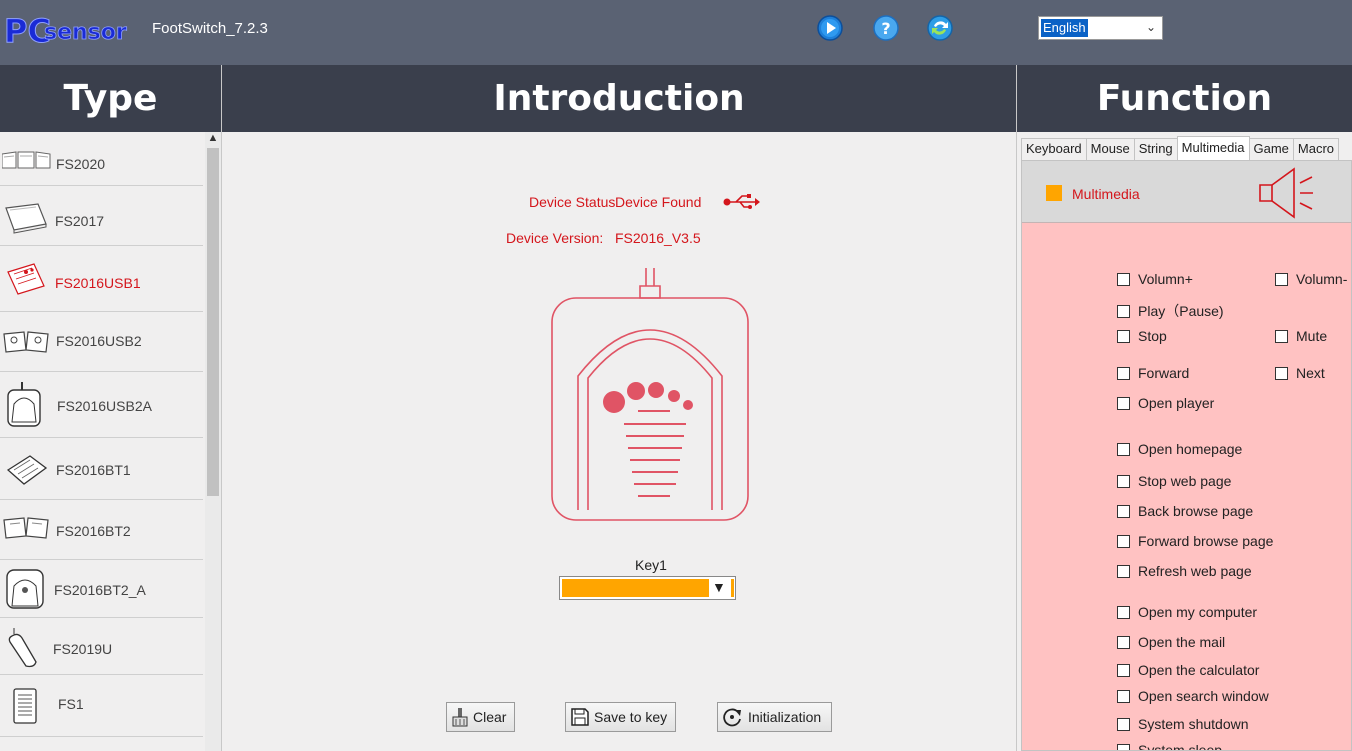 This screenshot has width=1352, height=751. I want to click on type-item-fs2016usb2: FS2016USB2, so click(101, 342).